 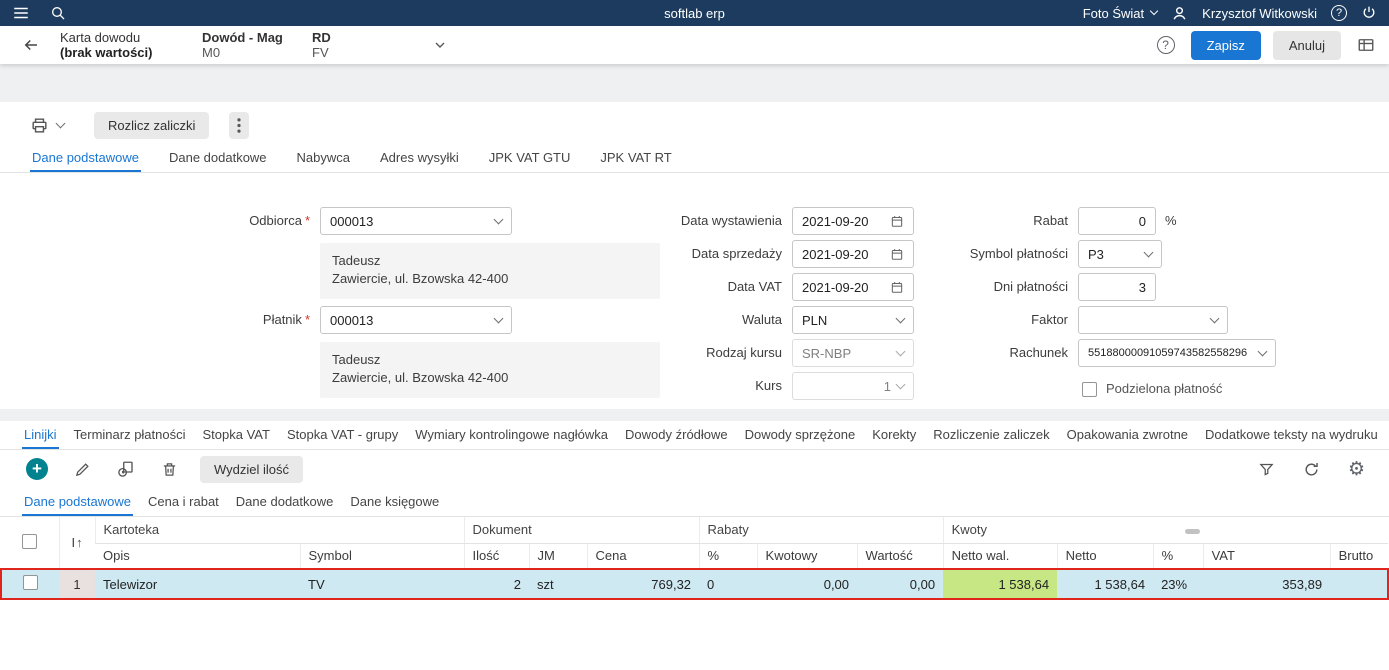 What do you see at coordinates (1178, 556) in the screenshot?
I see `col-header-vat-proc: %` at bounding box center [1178, 556].